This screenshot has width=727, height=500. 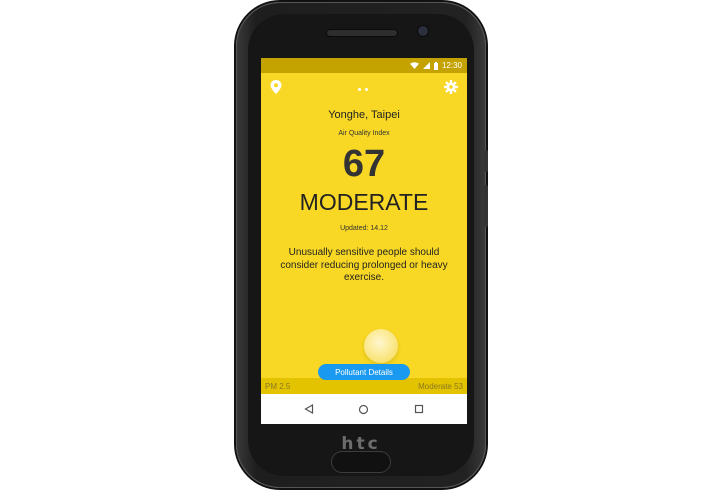 I want to click on navigation-bar, so click(x=364, y=409).